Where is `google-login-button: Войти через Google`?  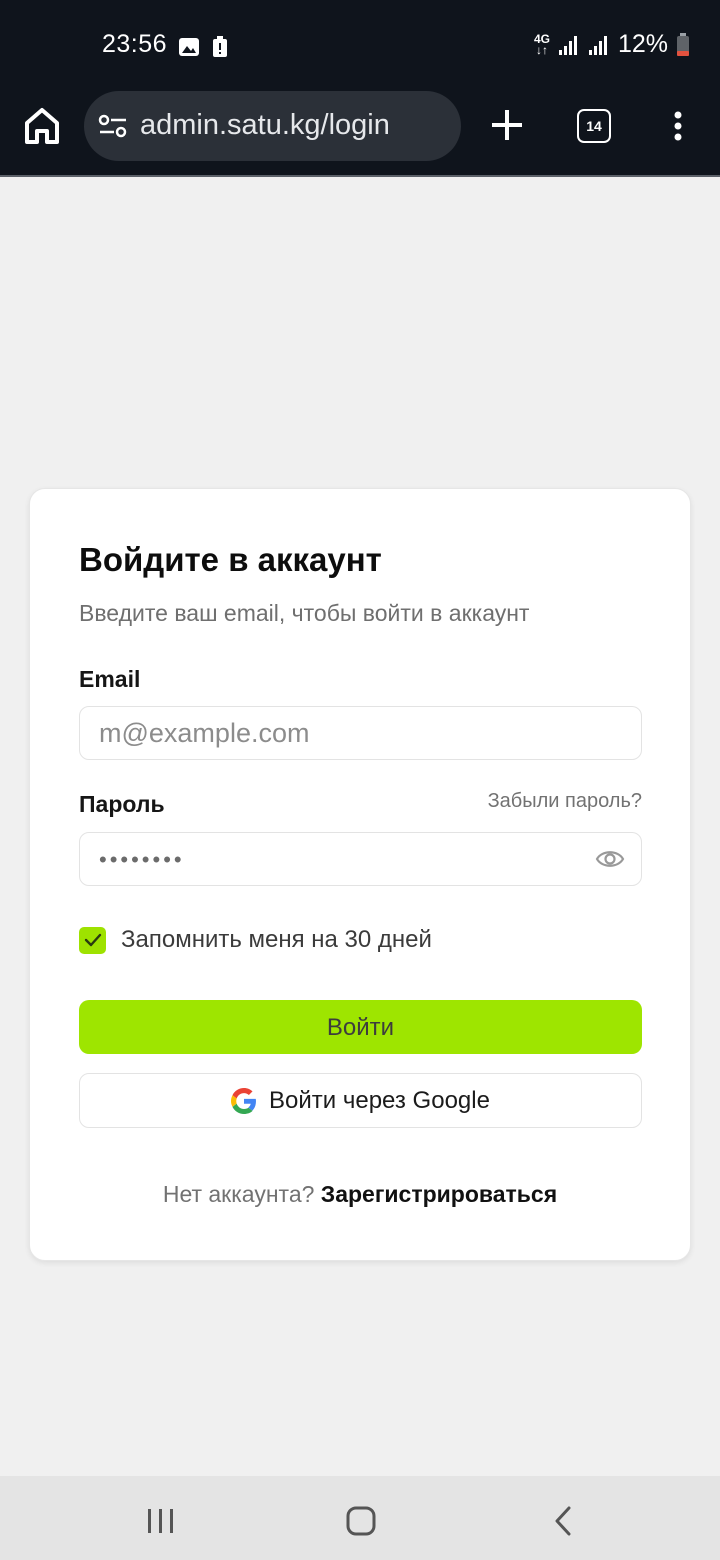
google-login-button: Войти через Google is located at coordinates (360, 1100).